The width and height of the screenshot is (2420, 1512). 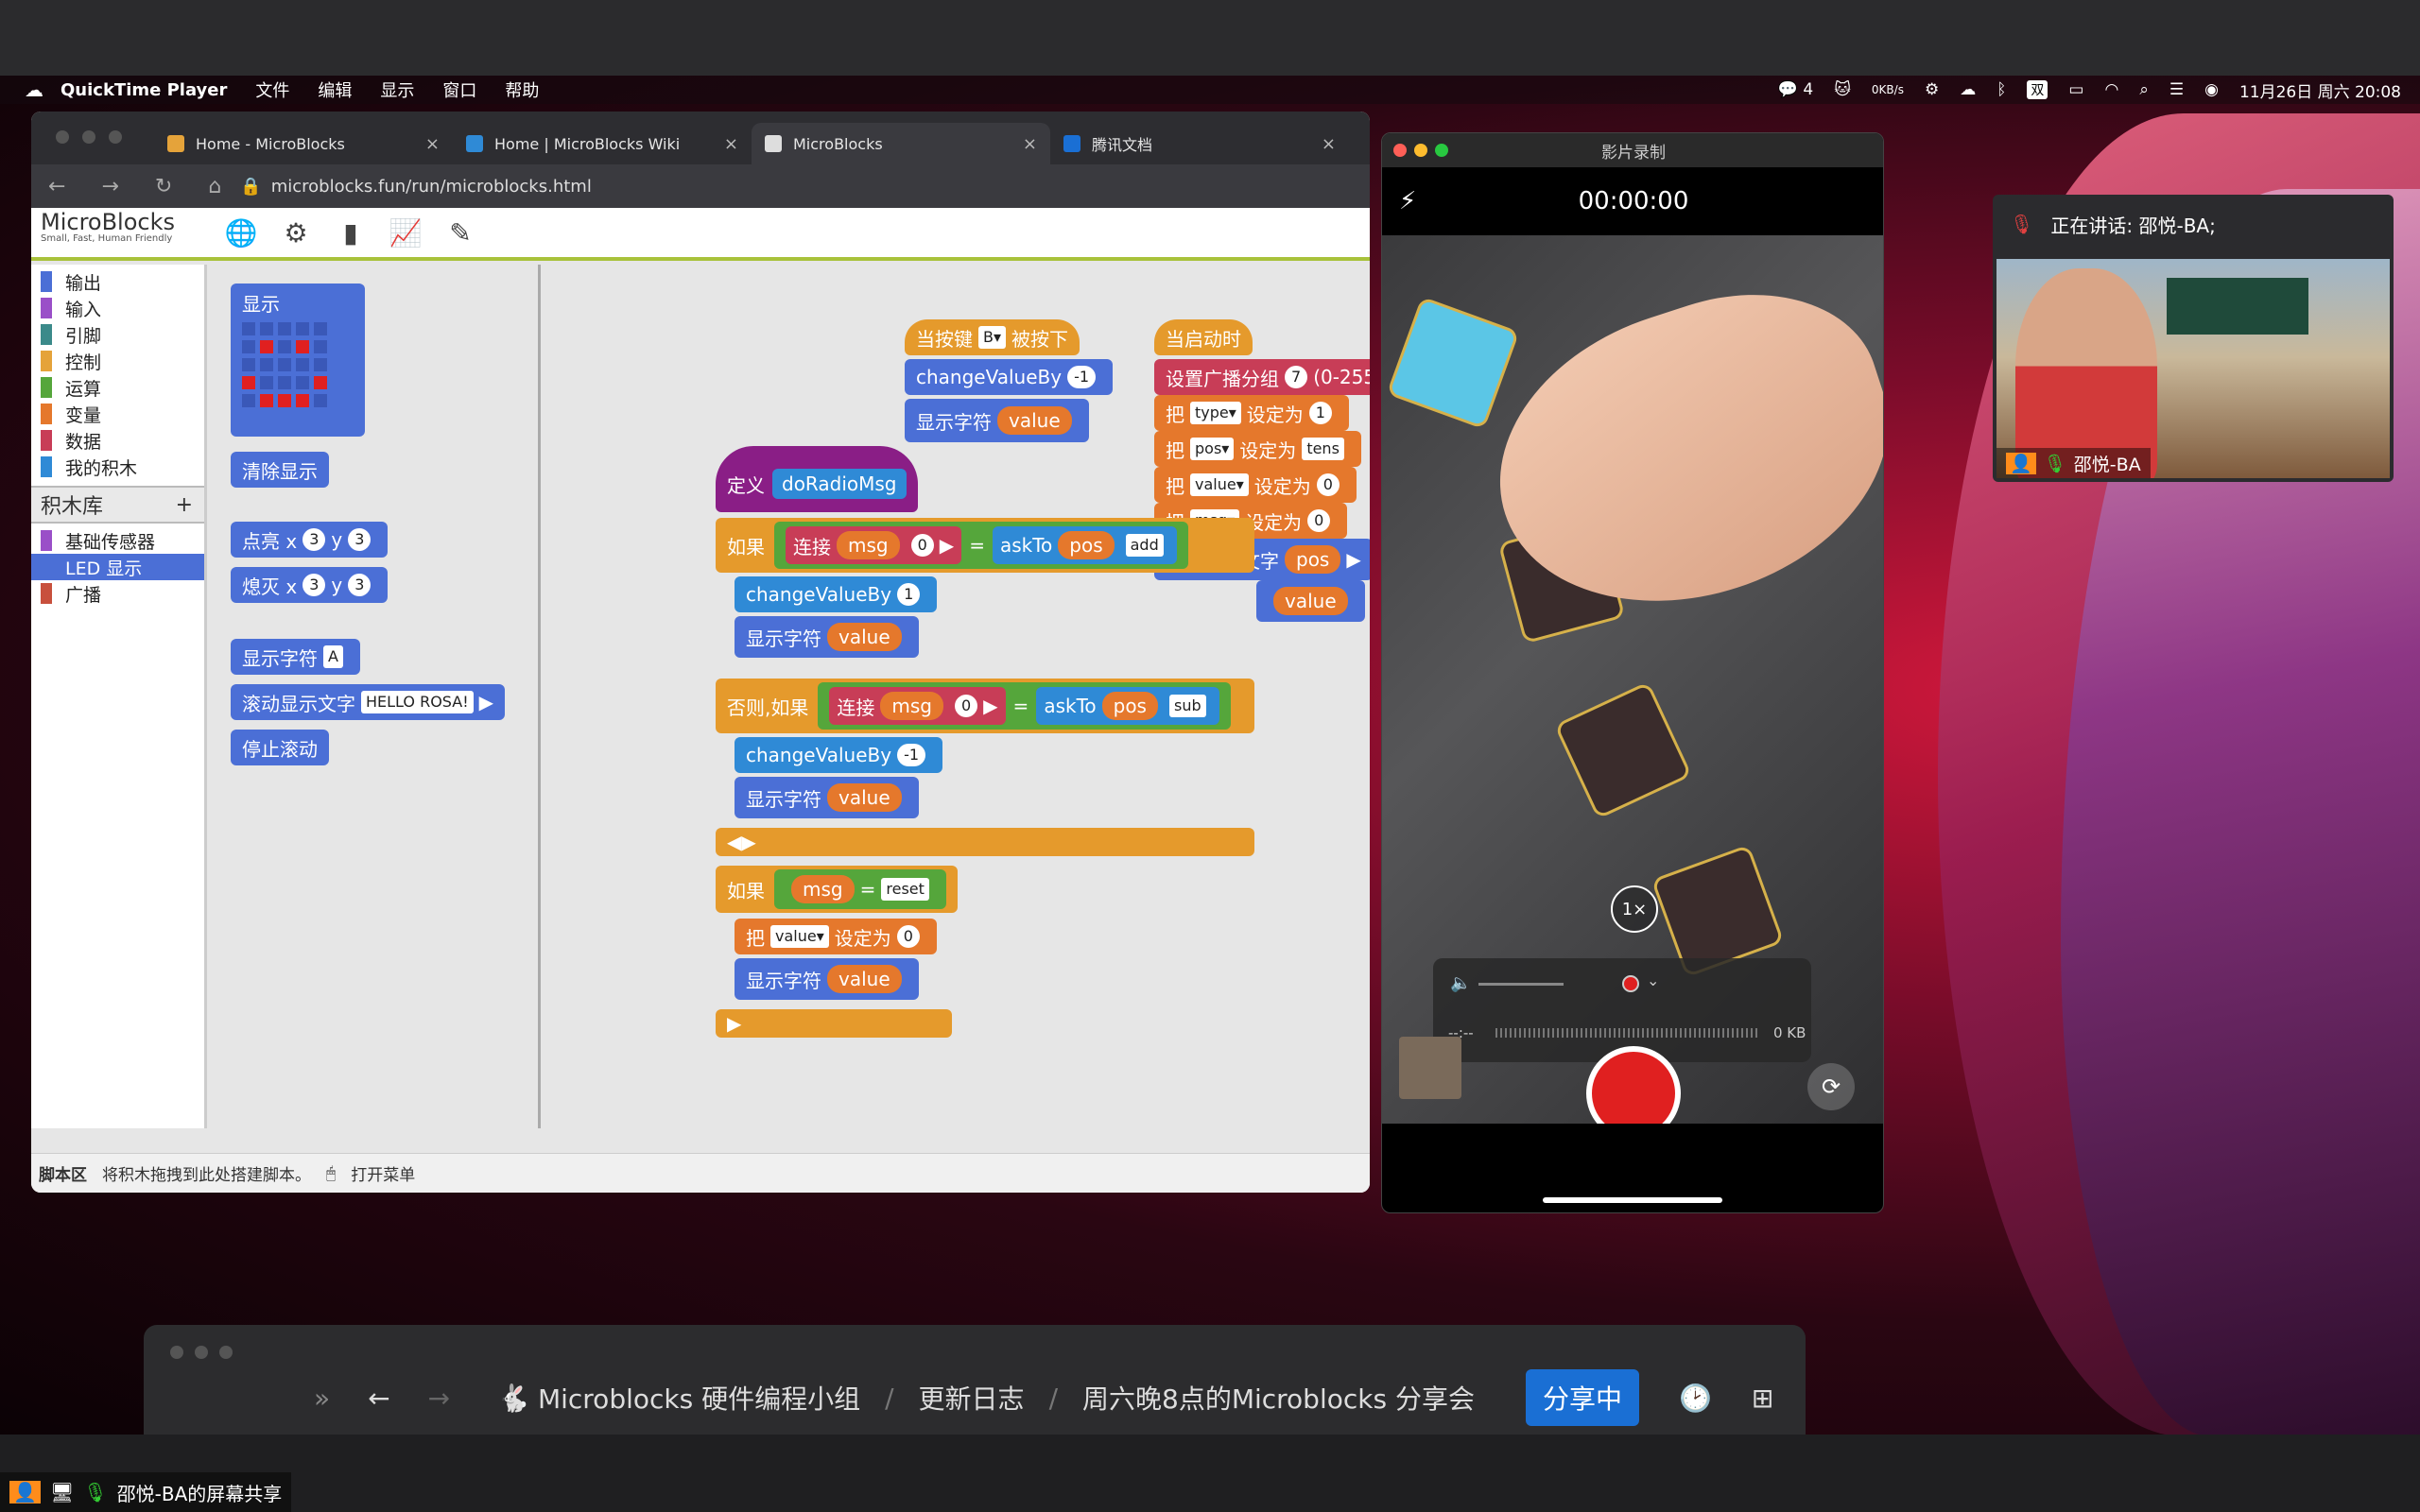 What do you see at coordinates (1144, 545) in the screenshot?
I see `text-input: add` at bounding box center [1144, 545].